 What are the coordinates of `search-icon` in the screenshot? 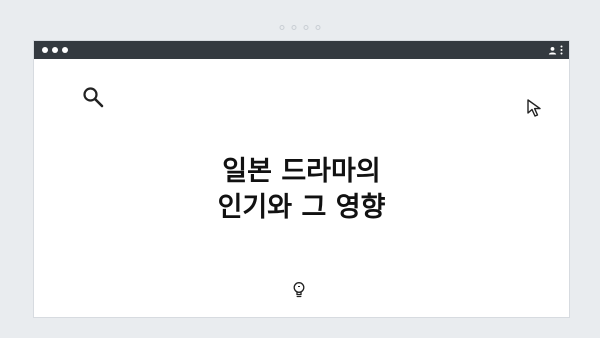 It's located at (93, 97).